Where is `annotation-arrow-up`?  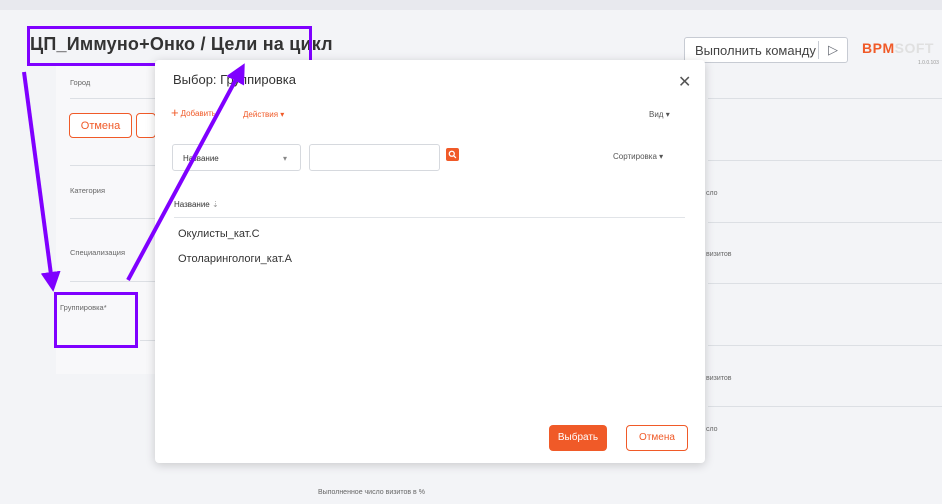
annotation-arrow-up is located at coordinates (185, 172).